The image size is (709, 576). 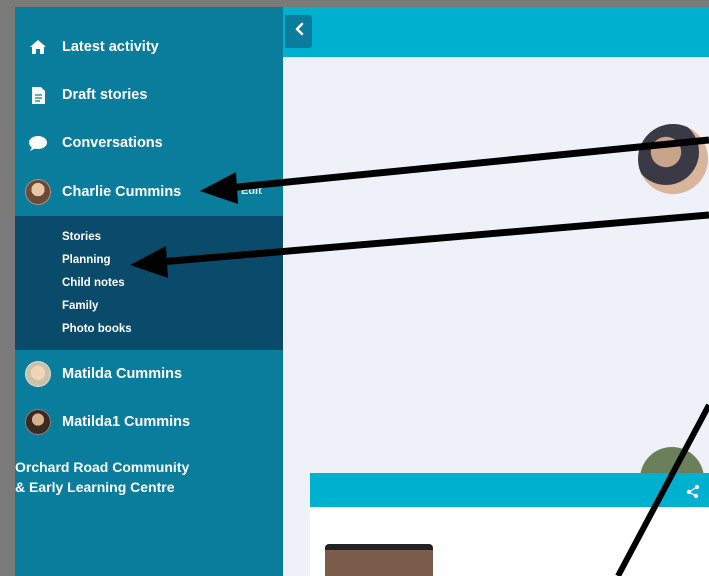 I want to click on story-card-header, so click(x=509, y=490).